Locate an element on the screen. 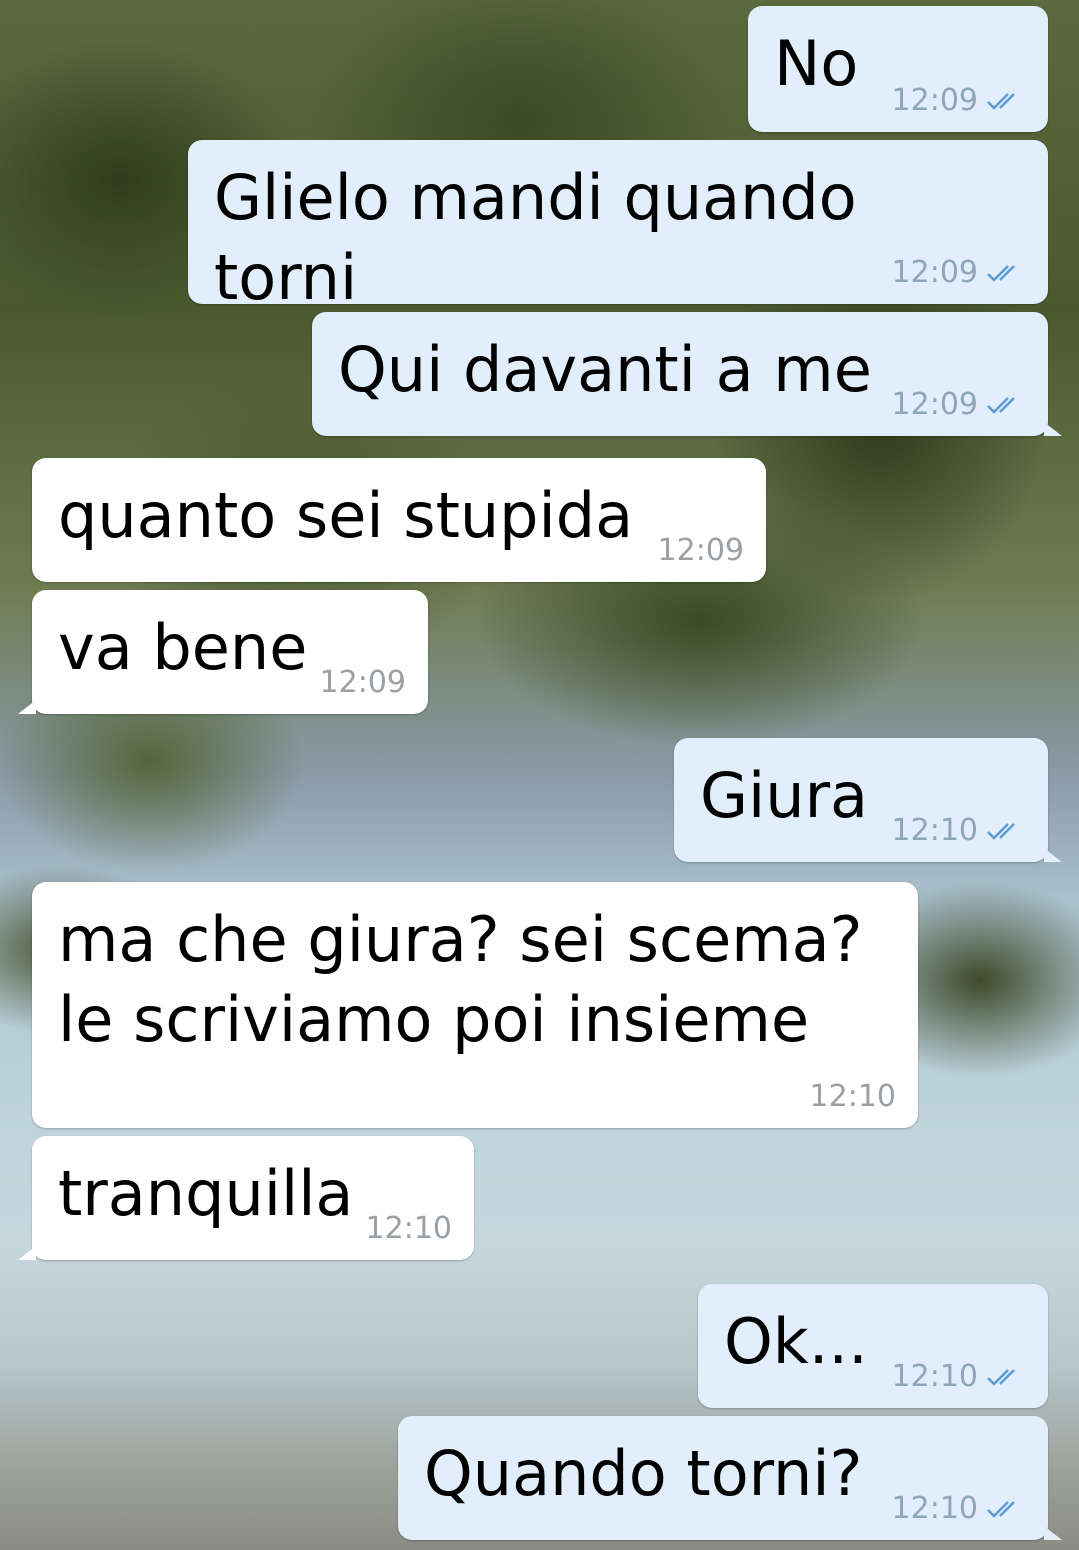 The height and width of the screenshot is (1550, 1079). message-bubble-incoming: tranquilla 12:10 is located at coordinates (246, 1198).